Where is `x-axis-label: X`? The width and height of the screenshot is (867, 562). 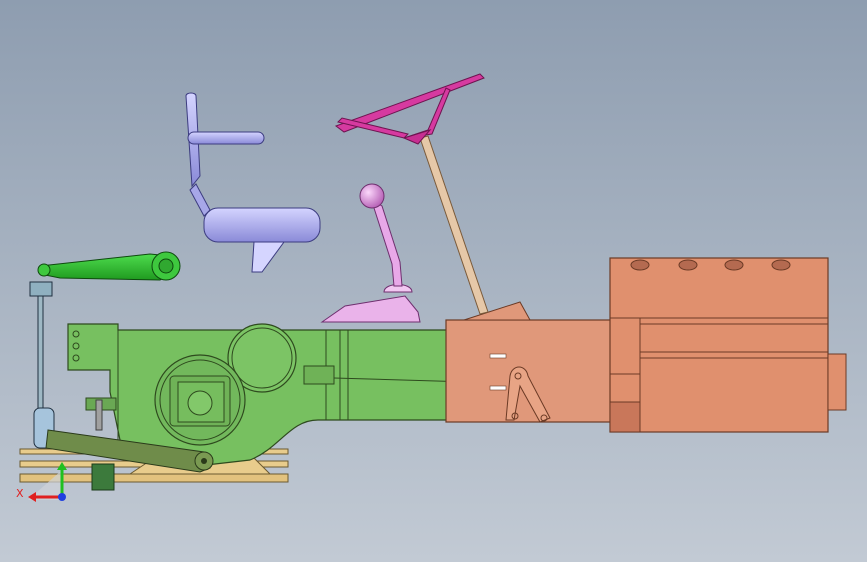
x-axis-label: X is located at coordinates (20, 493).